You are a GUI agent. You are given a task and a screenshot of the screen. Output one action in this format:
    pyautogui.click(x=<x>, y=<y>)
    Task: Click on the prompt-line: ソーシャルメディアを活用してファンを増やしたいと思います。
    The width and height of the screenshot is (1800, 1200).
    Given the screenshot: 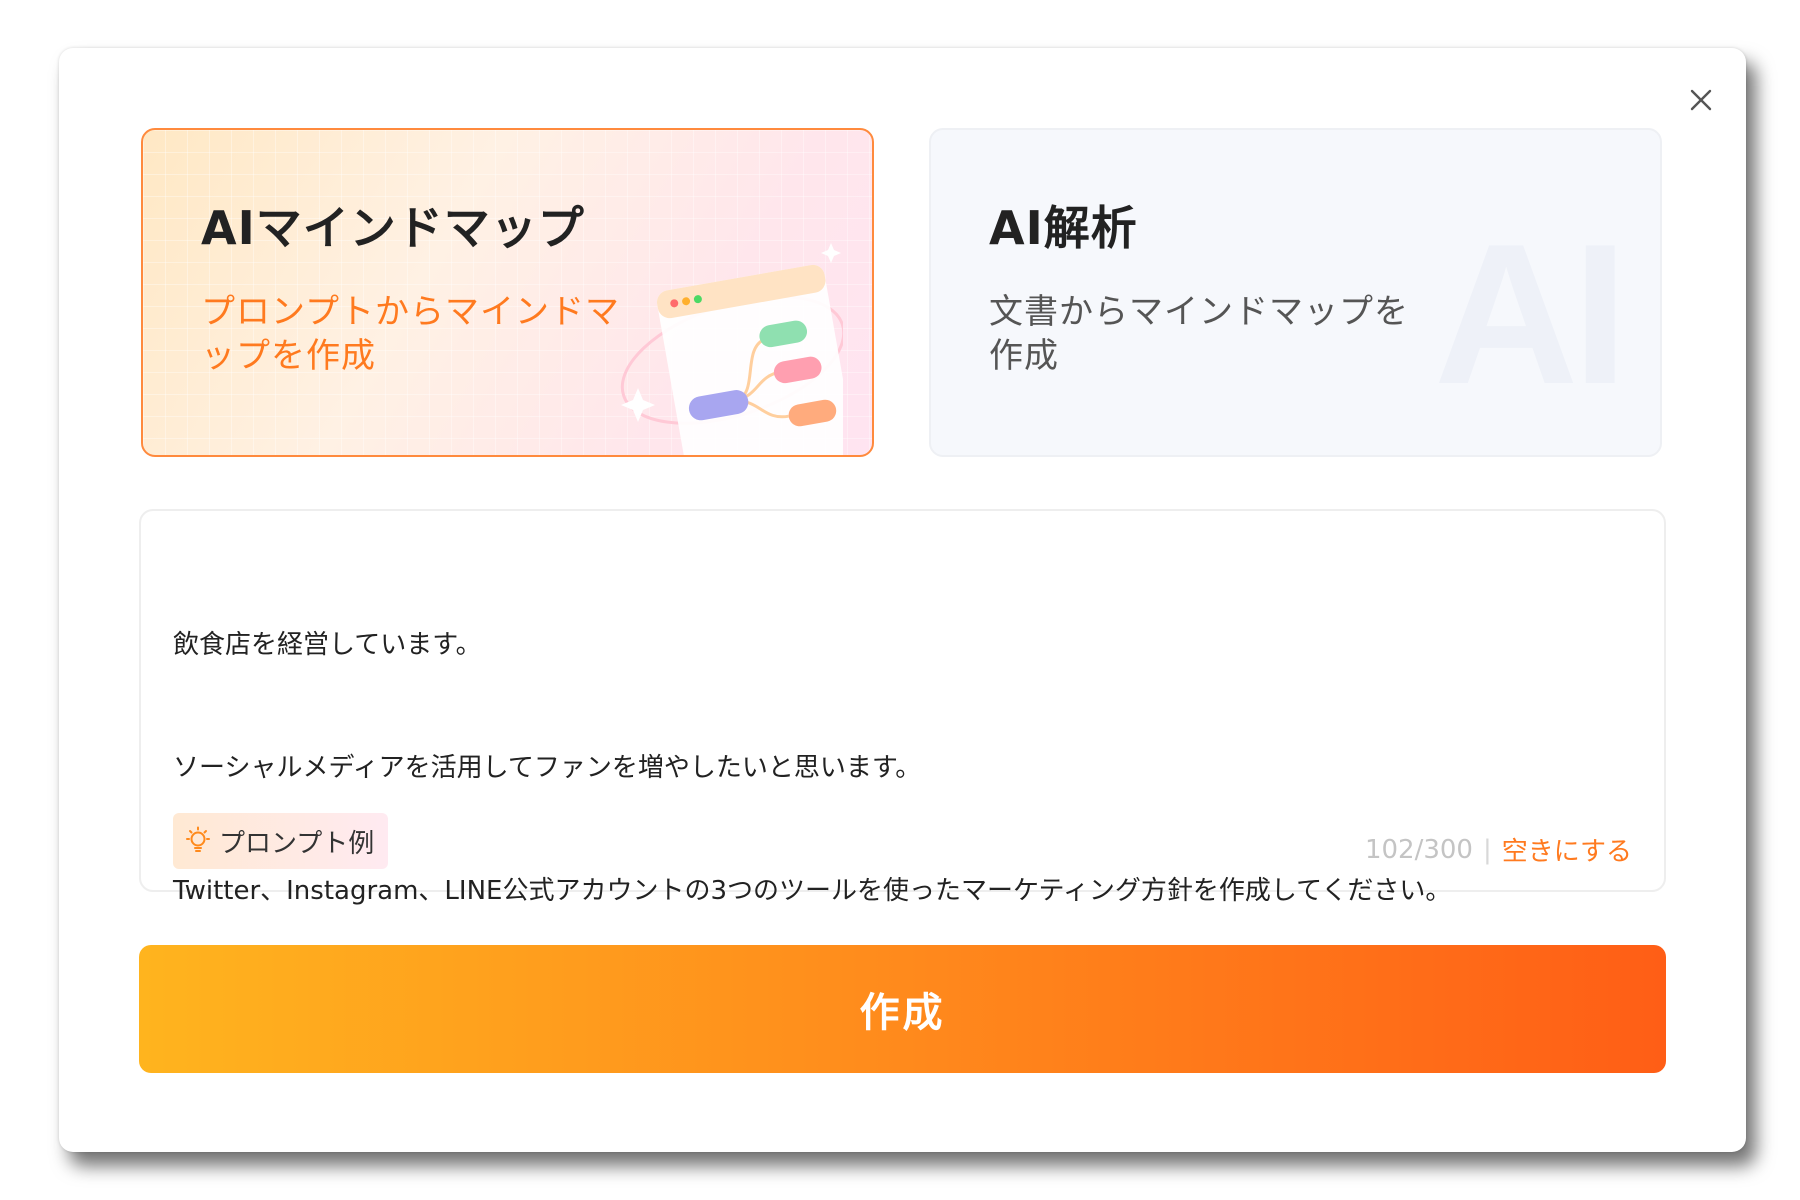 What is the action you would take?
    pyautogui.click(x=547, y=768)
    